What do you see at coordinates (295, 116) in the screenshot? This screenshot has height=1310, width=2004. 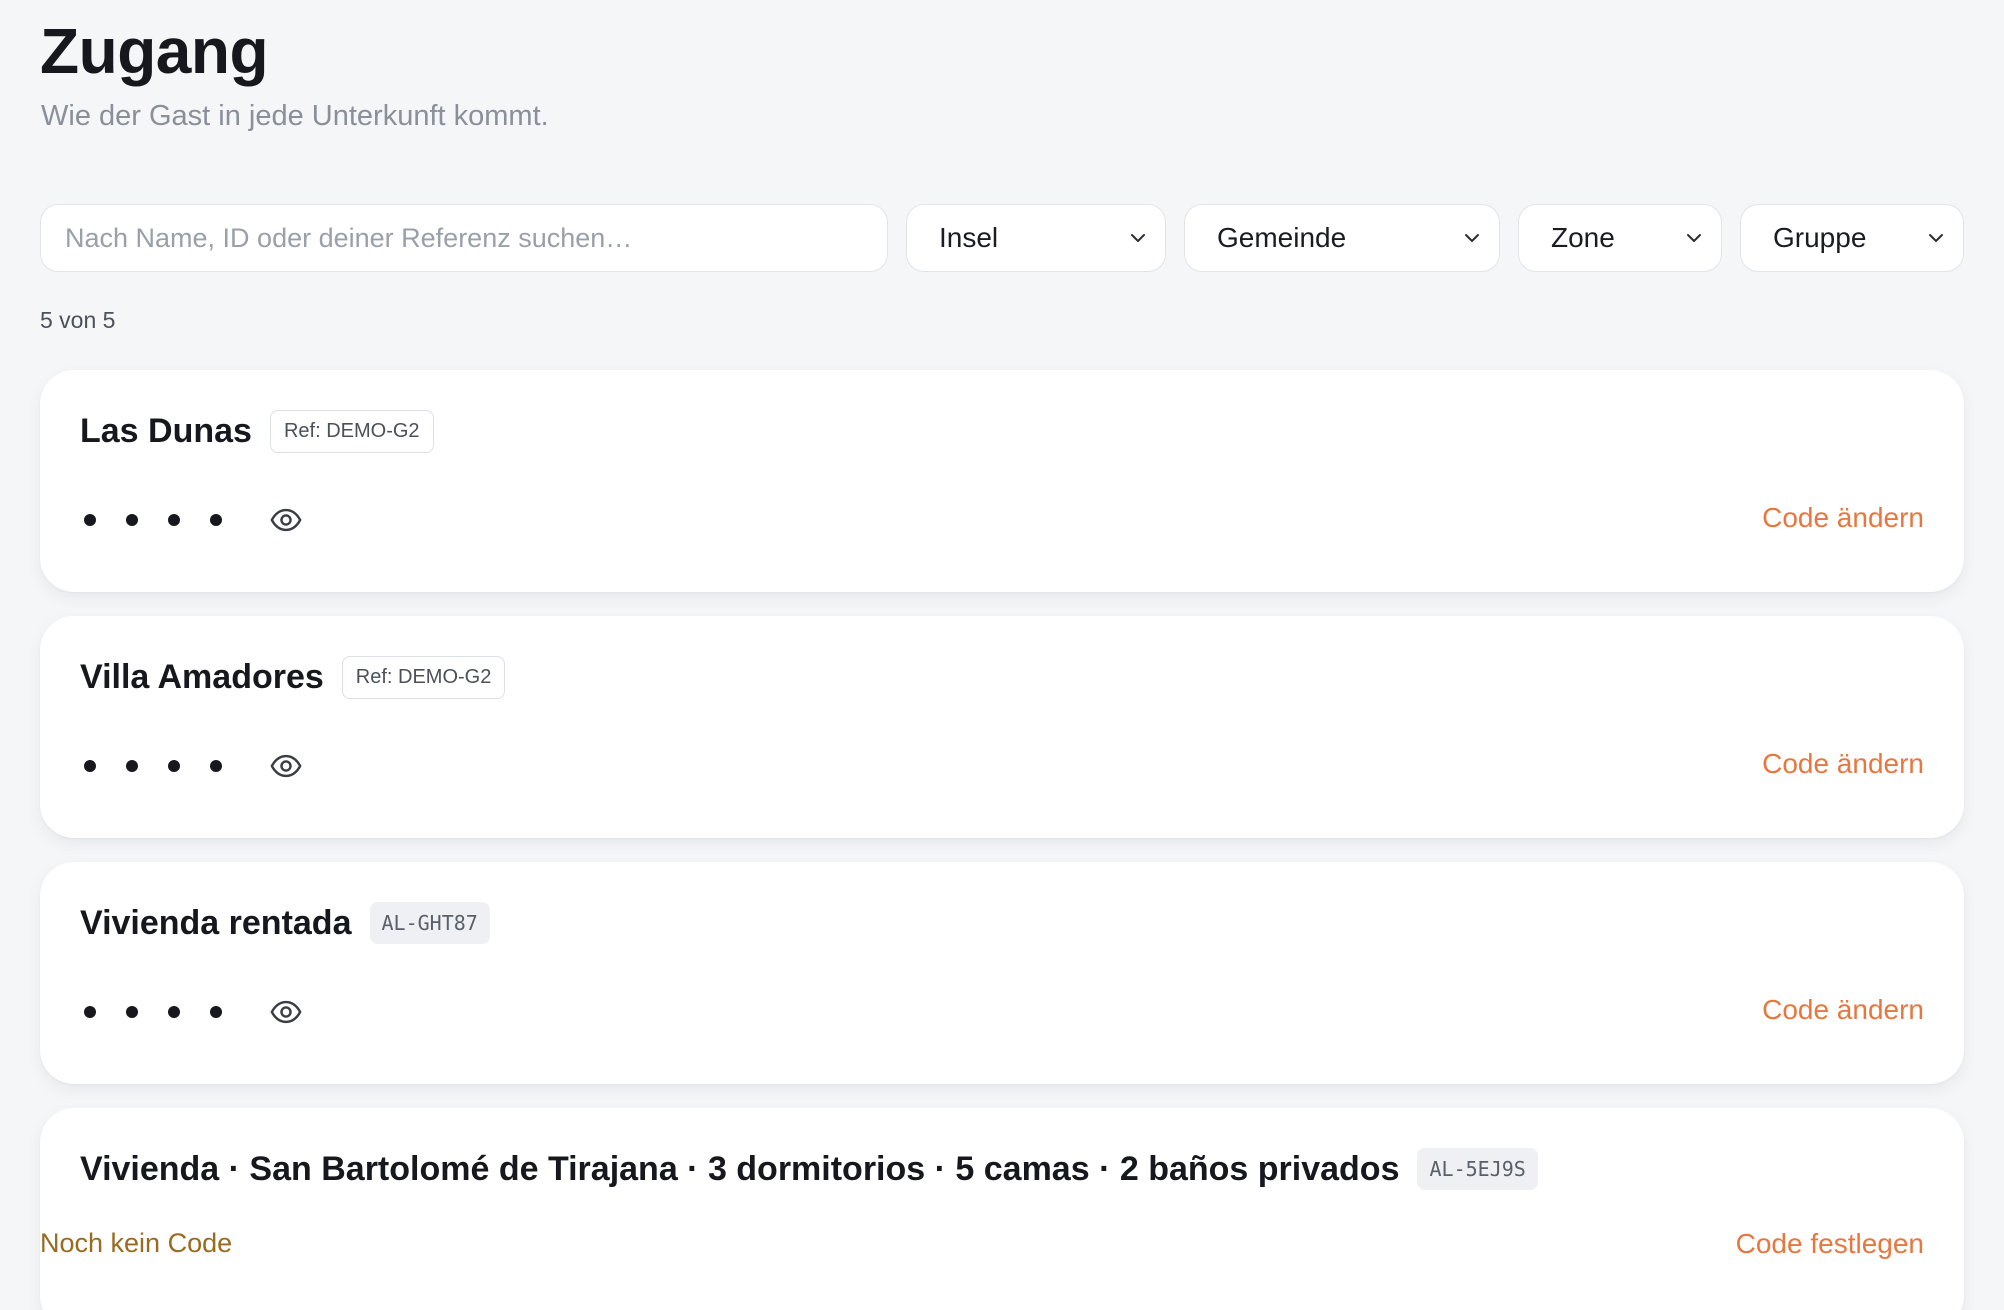 I see `page-subtitle: Wie der Gast in jede Unterkunft kommt.` at bounding box center [295, 116].